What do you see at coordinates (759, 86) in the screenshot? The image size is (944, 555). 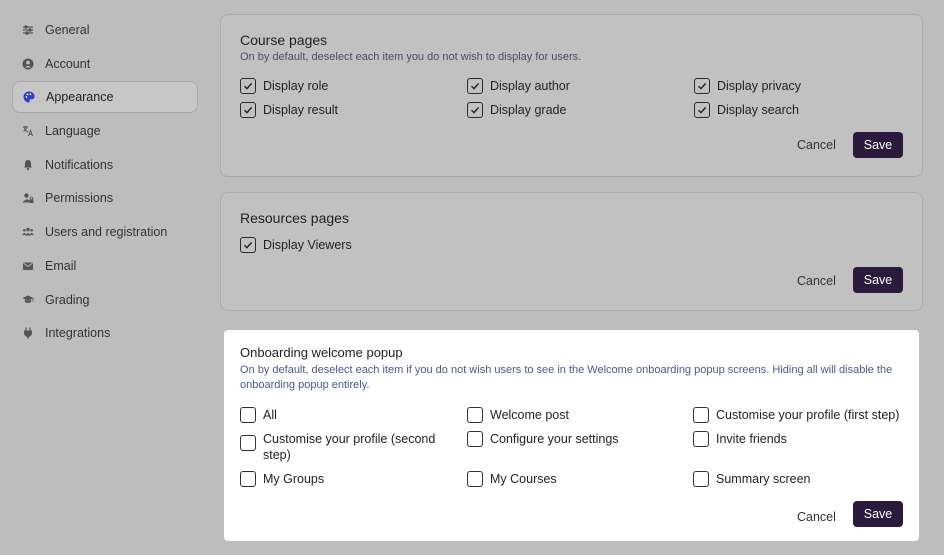 I see `checkbox-label: Display privacy` at bounding box center [759, 86].